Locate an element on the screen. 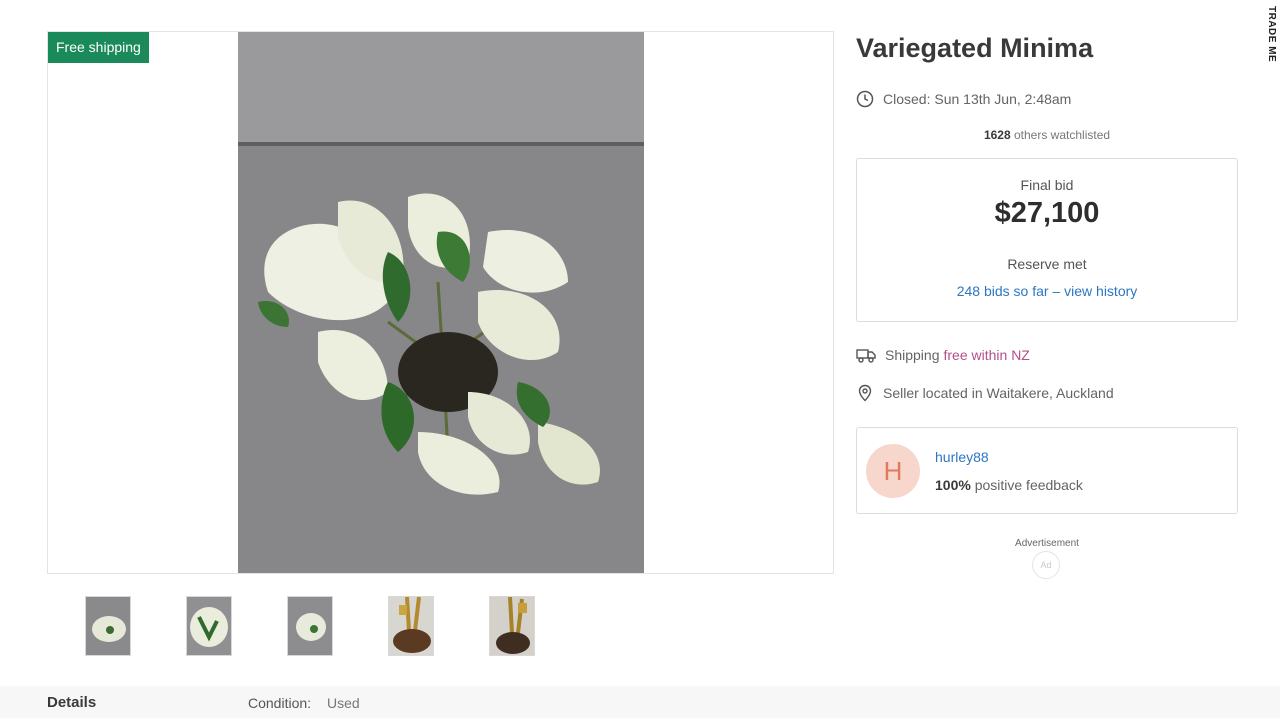  listing-title: Variegated Minima is located at coordinates (975, 48).